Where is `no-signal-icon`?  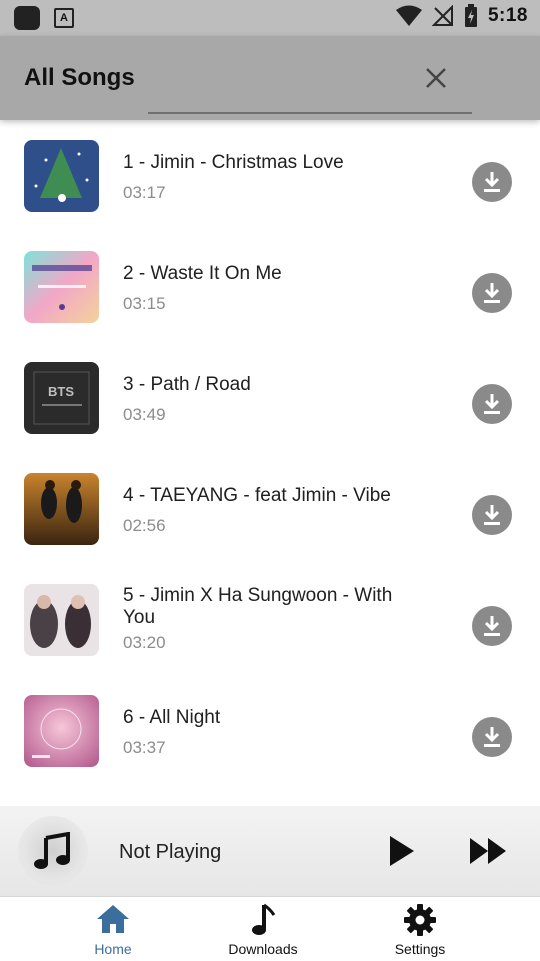
no-signal-icon is located at coordinates (442, 15).